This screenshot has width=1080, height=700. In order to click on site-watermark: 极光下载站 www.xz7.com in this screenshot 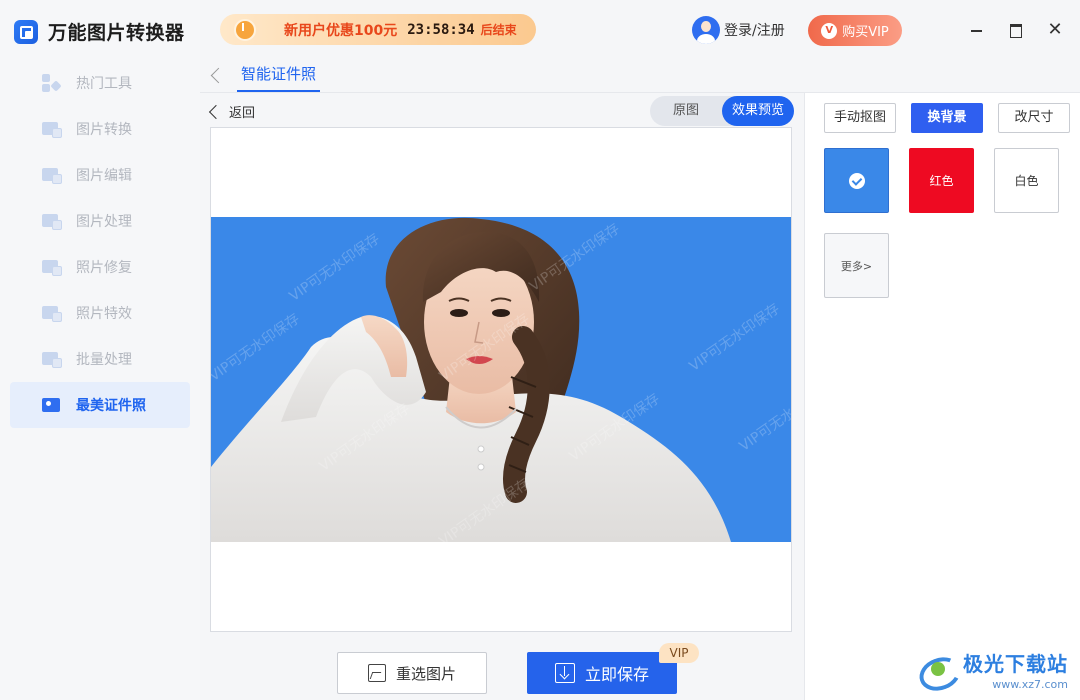, I will do `click(991, 669)`.